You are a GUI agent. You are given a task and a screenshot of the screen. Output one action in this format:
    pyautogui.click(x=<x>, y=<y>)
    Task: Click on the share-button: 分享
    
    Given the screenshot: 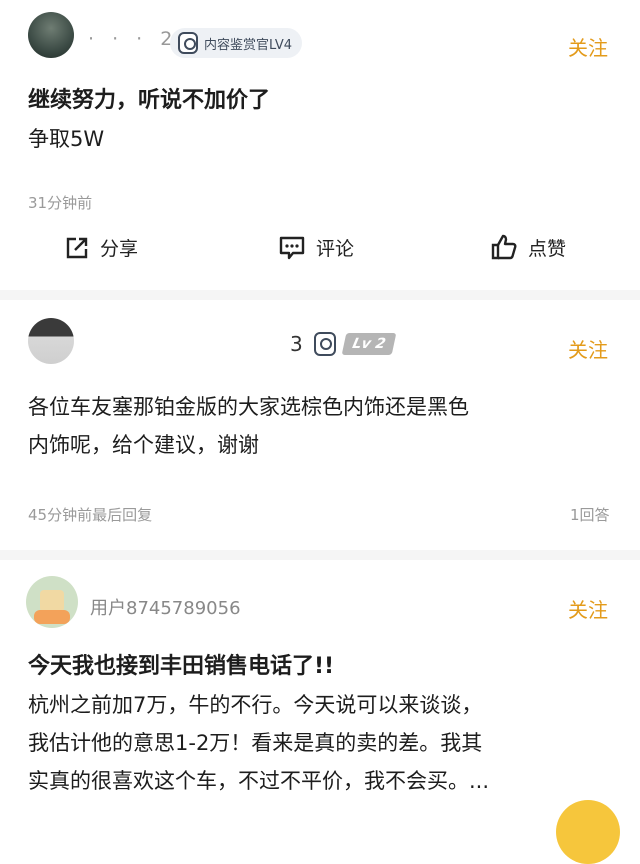 What is the action you would take?
    pyautogui.click(x=101, y=247)
    